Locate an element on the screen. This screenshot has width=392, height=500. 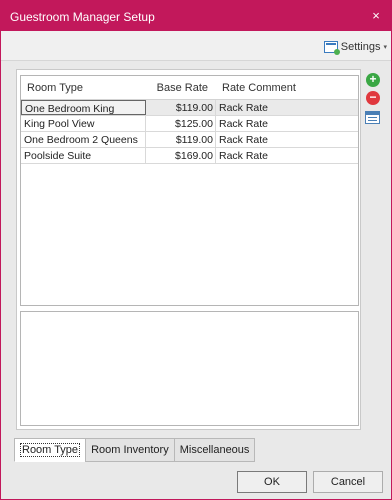
tab-miscellaneous: Miscellaneous is located at coordinates (214, 450).